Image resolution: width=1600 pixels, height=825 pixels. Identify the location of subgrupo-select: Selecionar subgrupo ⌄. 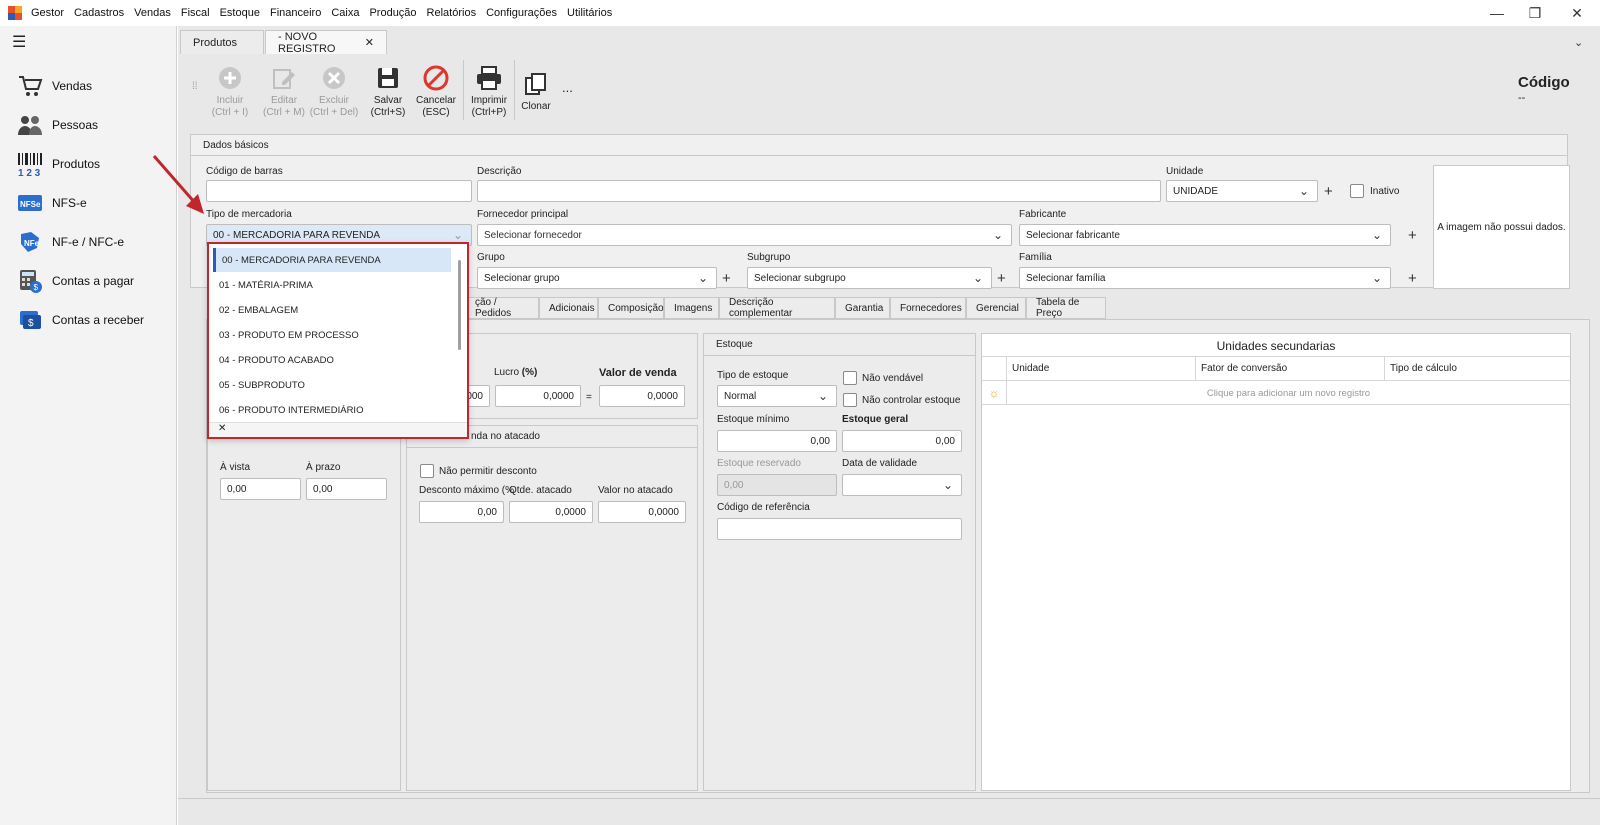
(869, 278).